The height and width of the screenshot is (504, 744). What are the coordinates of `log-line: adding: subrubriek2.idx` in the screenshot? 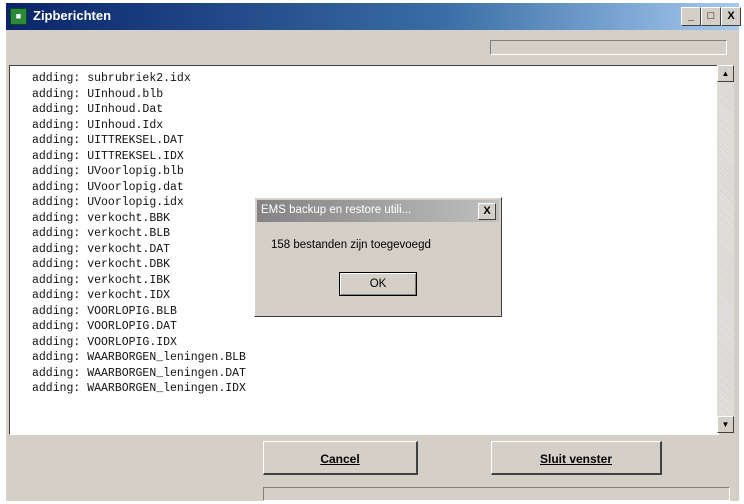 It's located at (111, 78).